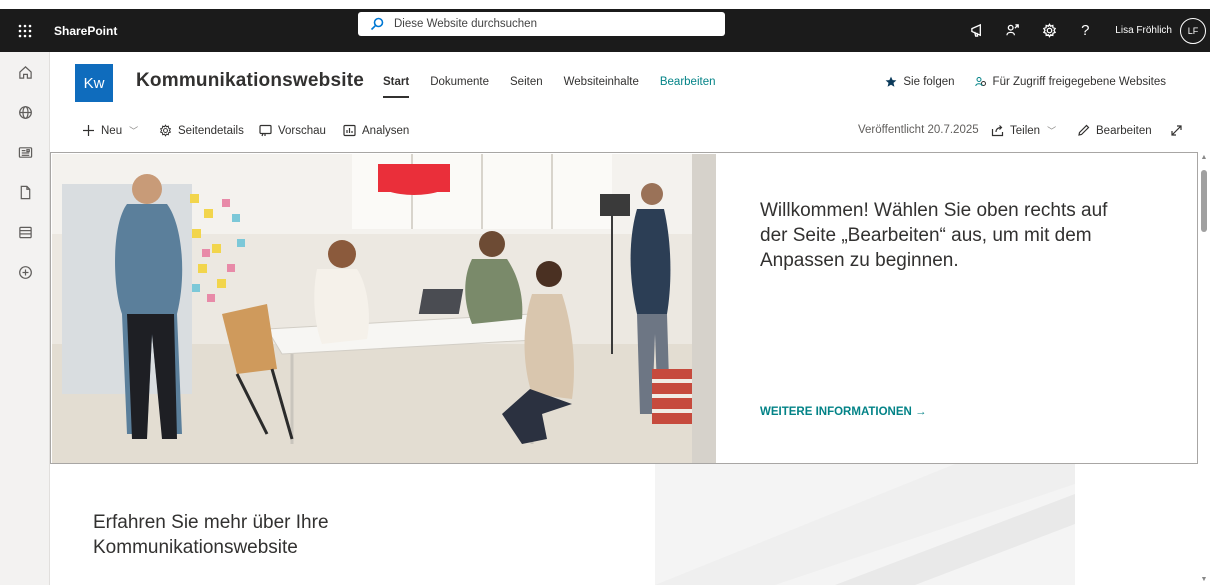  Describe the element at coordinates (25, 192) in the screenshot. I see `document-icon` at that location.